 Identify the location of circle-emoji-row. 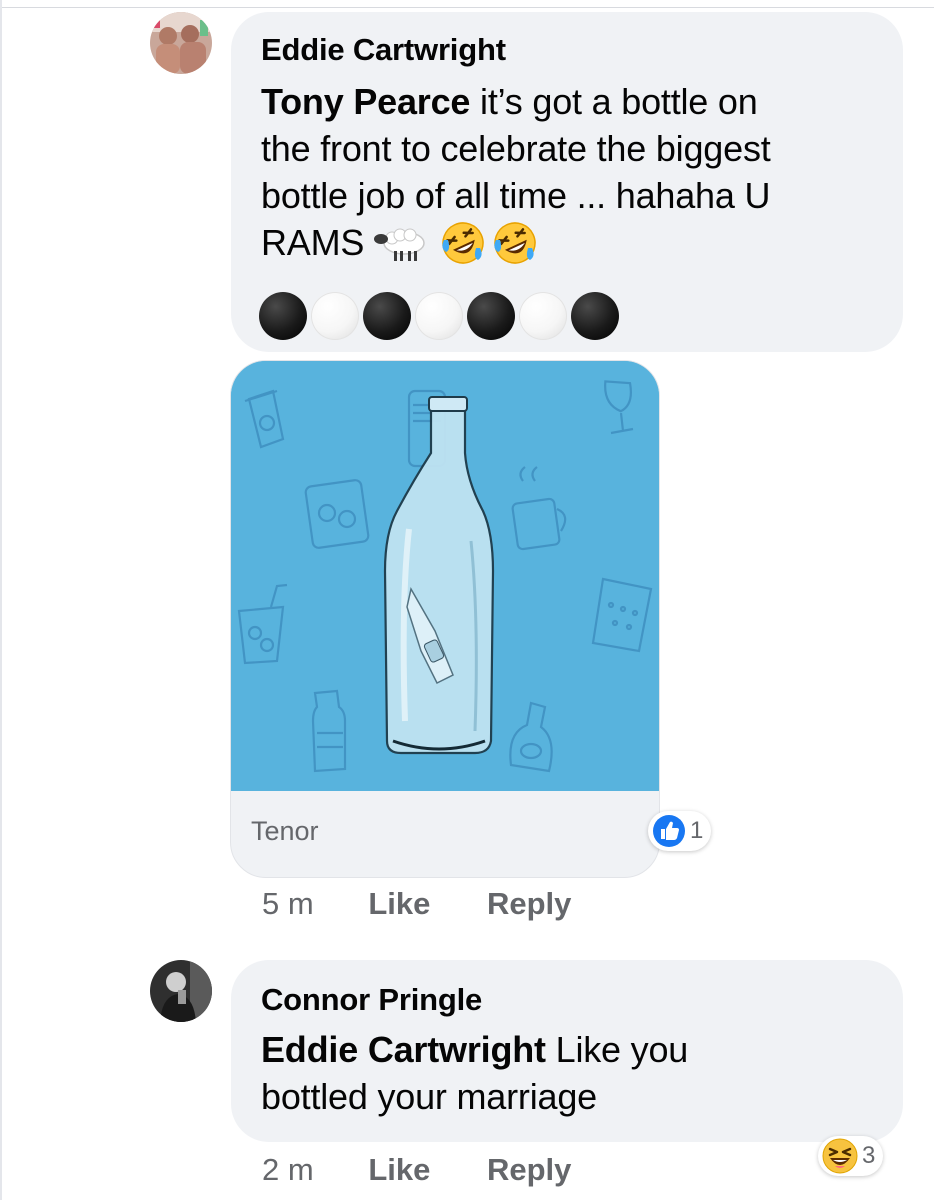
(439, 316).